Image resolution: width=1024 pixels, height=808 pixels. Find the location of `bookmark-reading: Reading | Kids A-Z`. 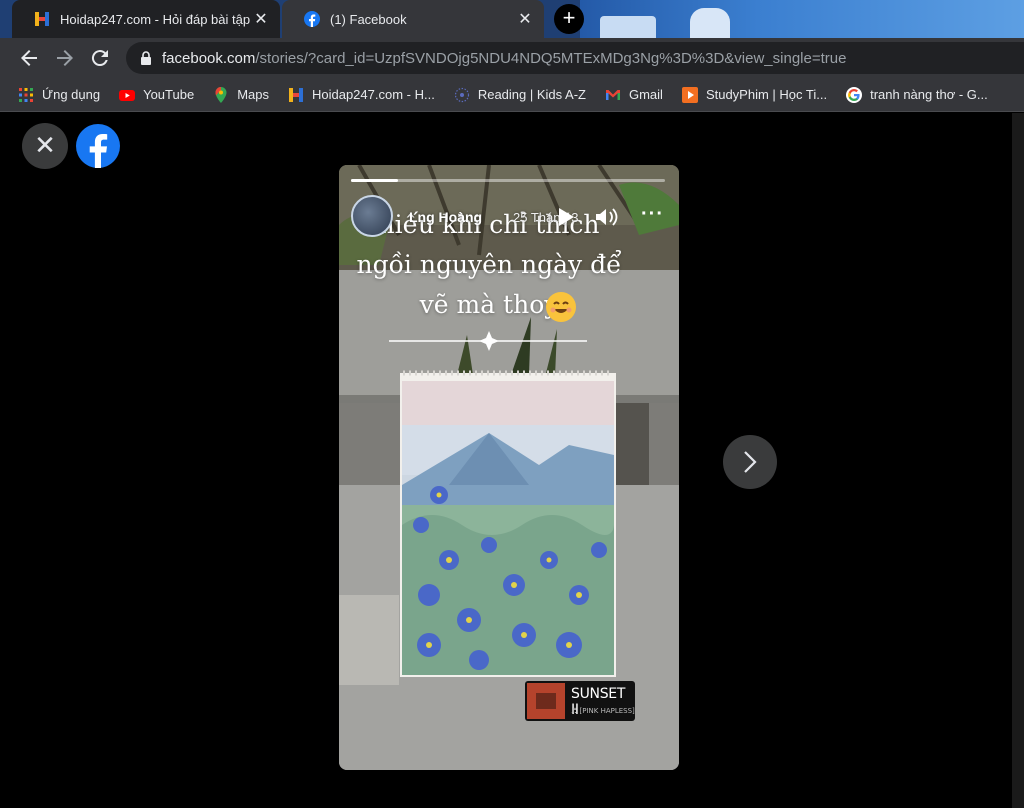

bookmark-reading: Reading | Kids A-Z is located at coordinates (520, 95).